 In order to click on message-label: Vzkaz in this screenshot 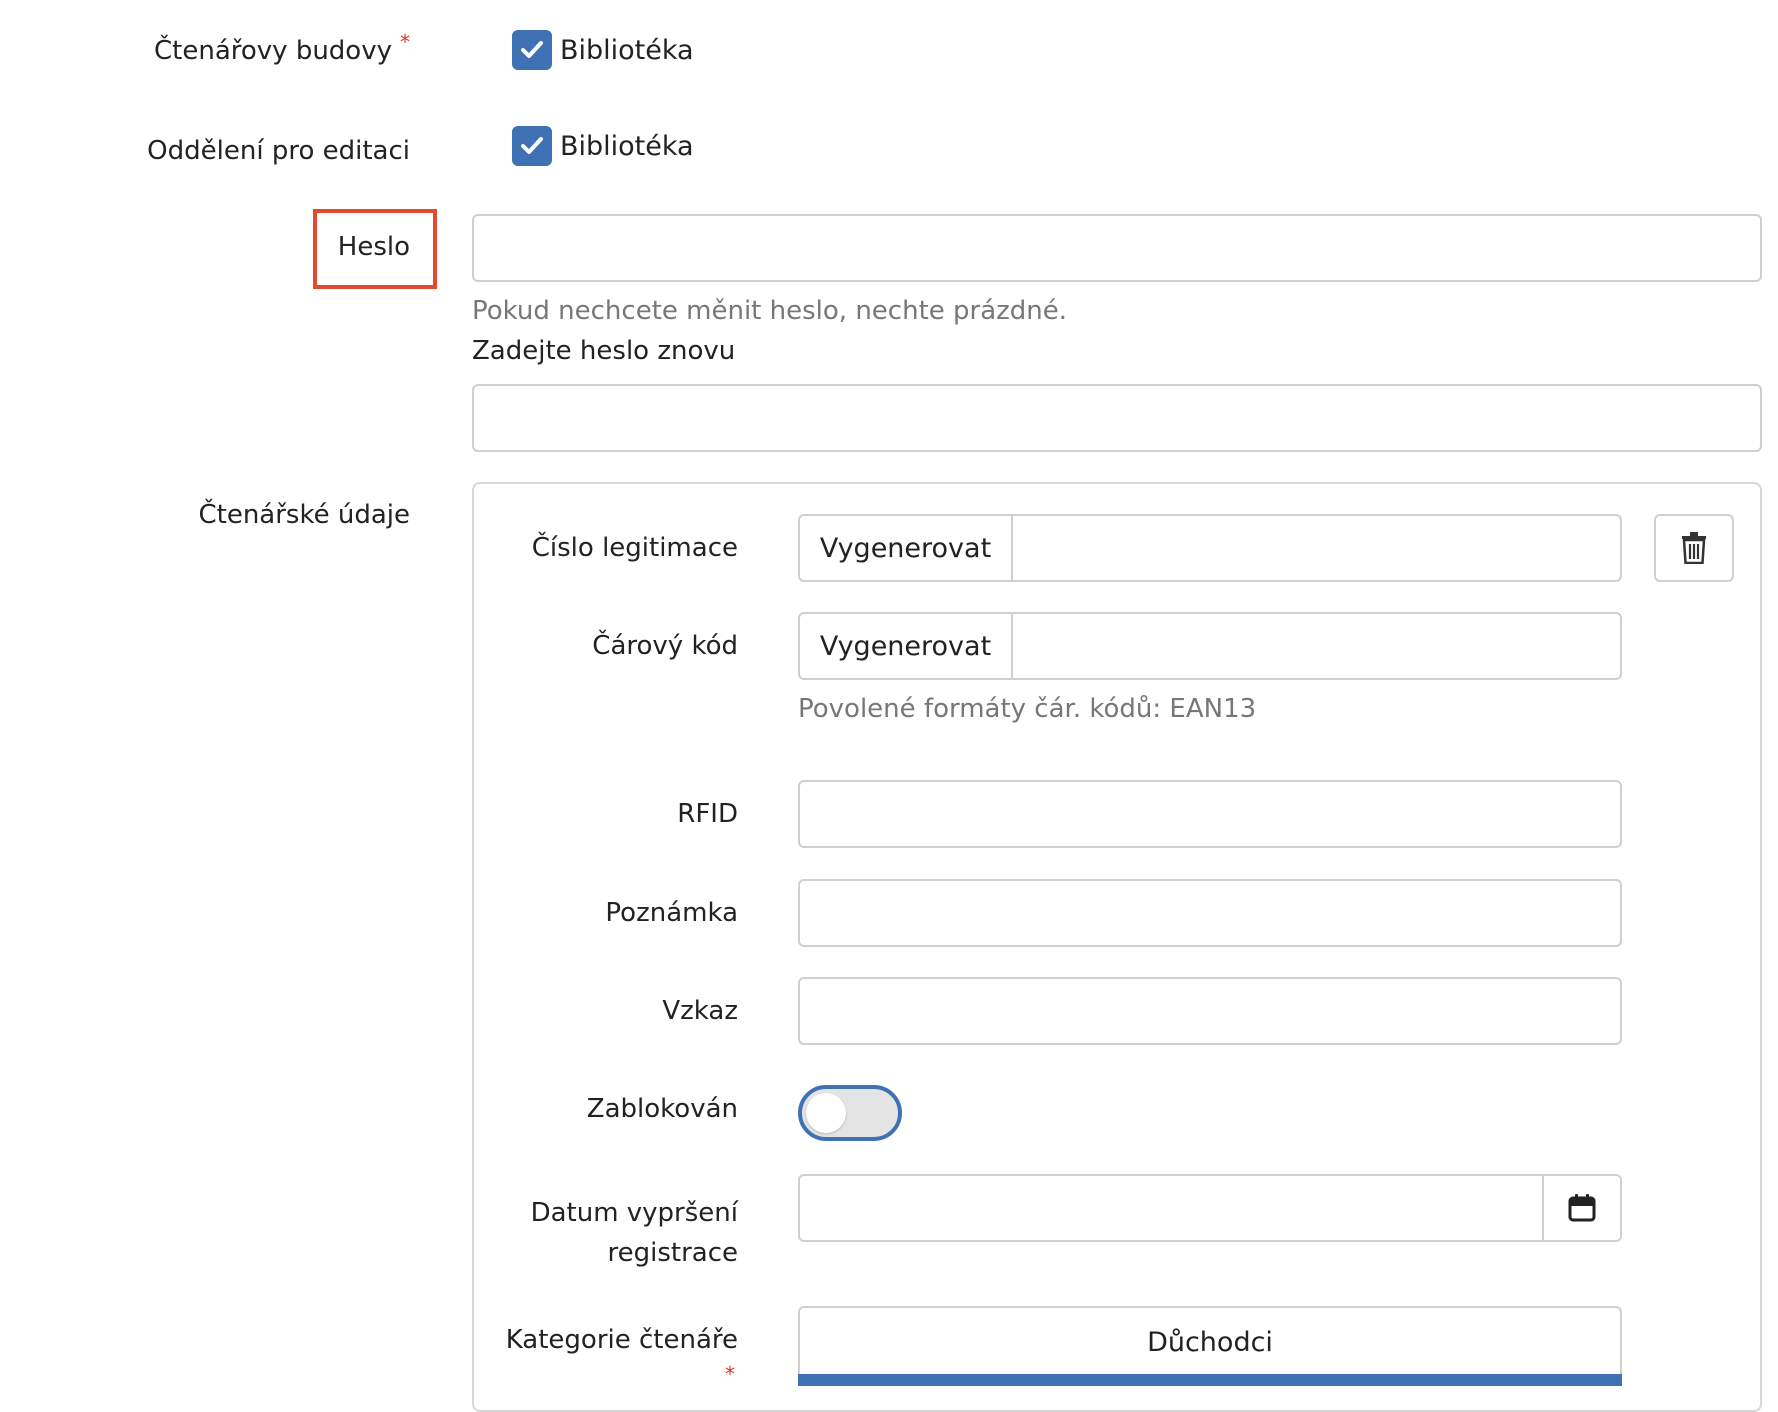, I will do `click(700, 1011)`.